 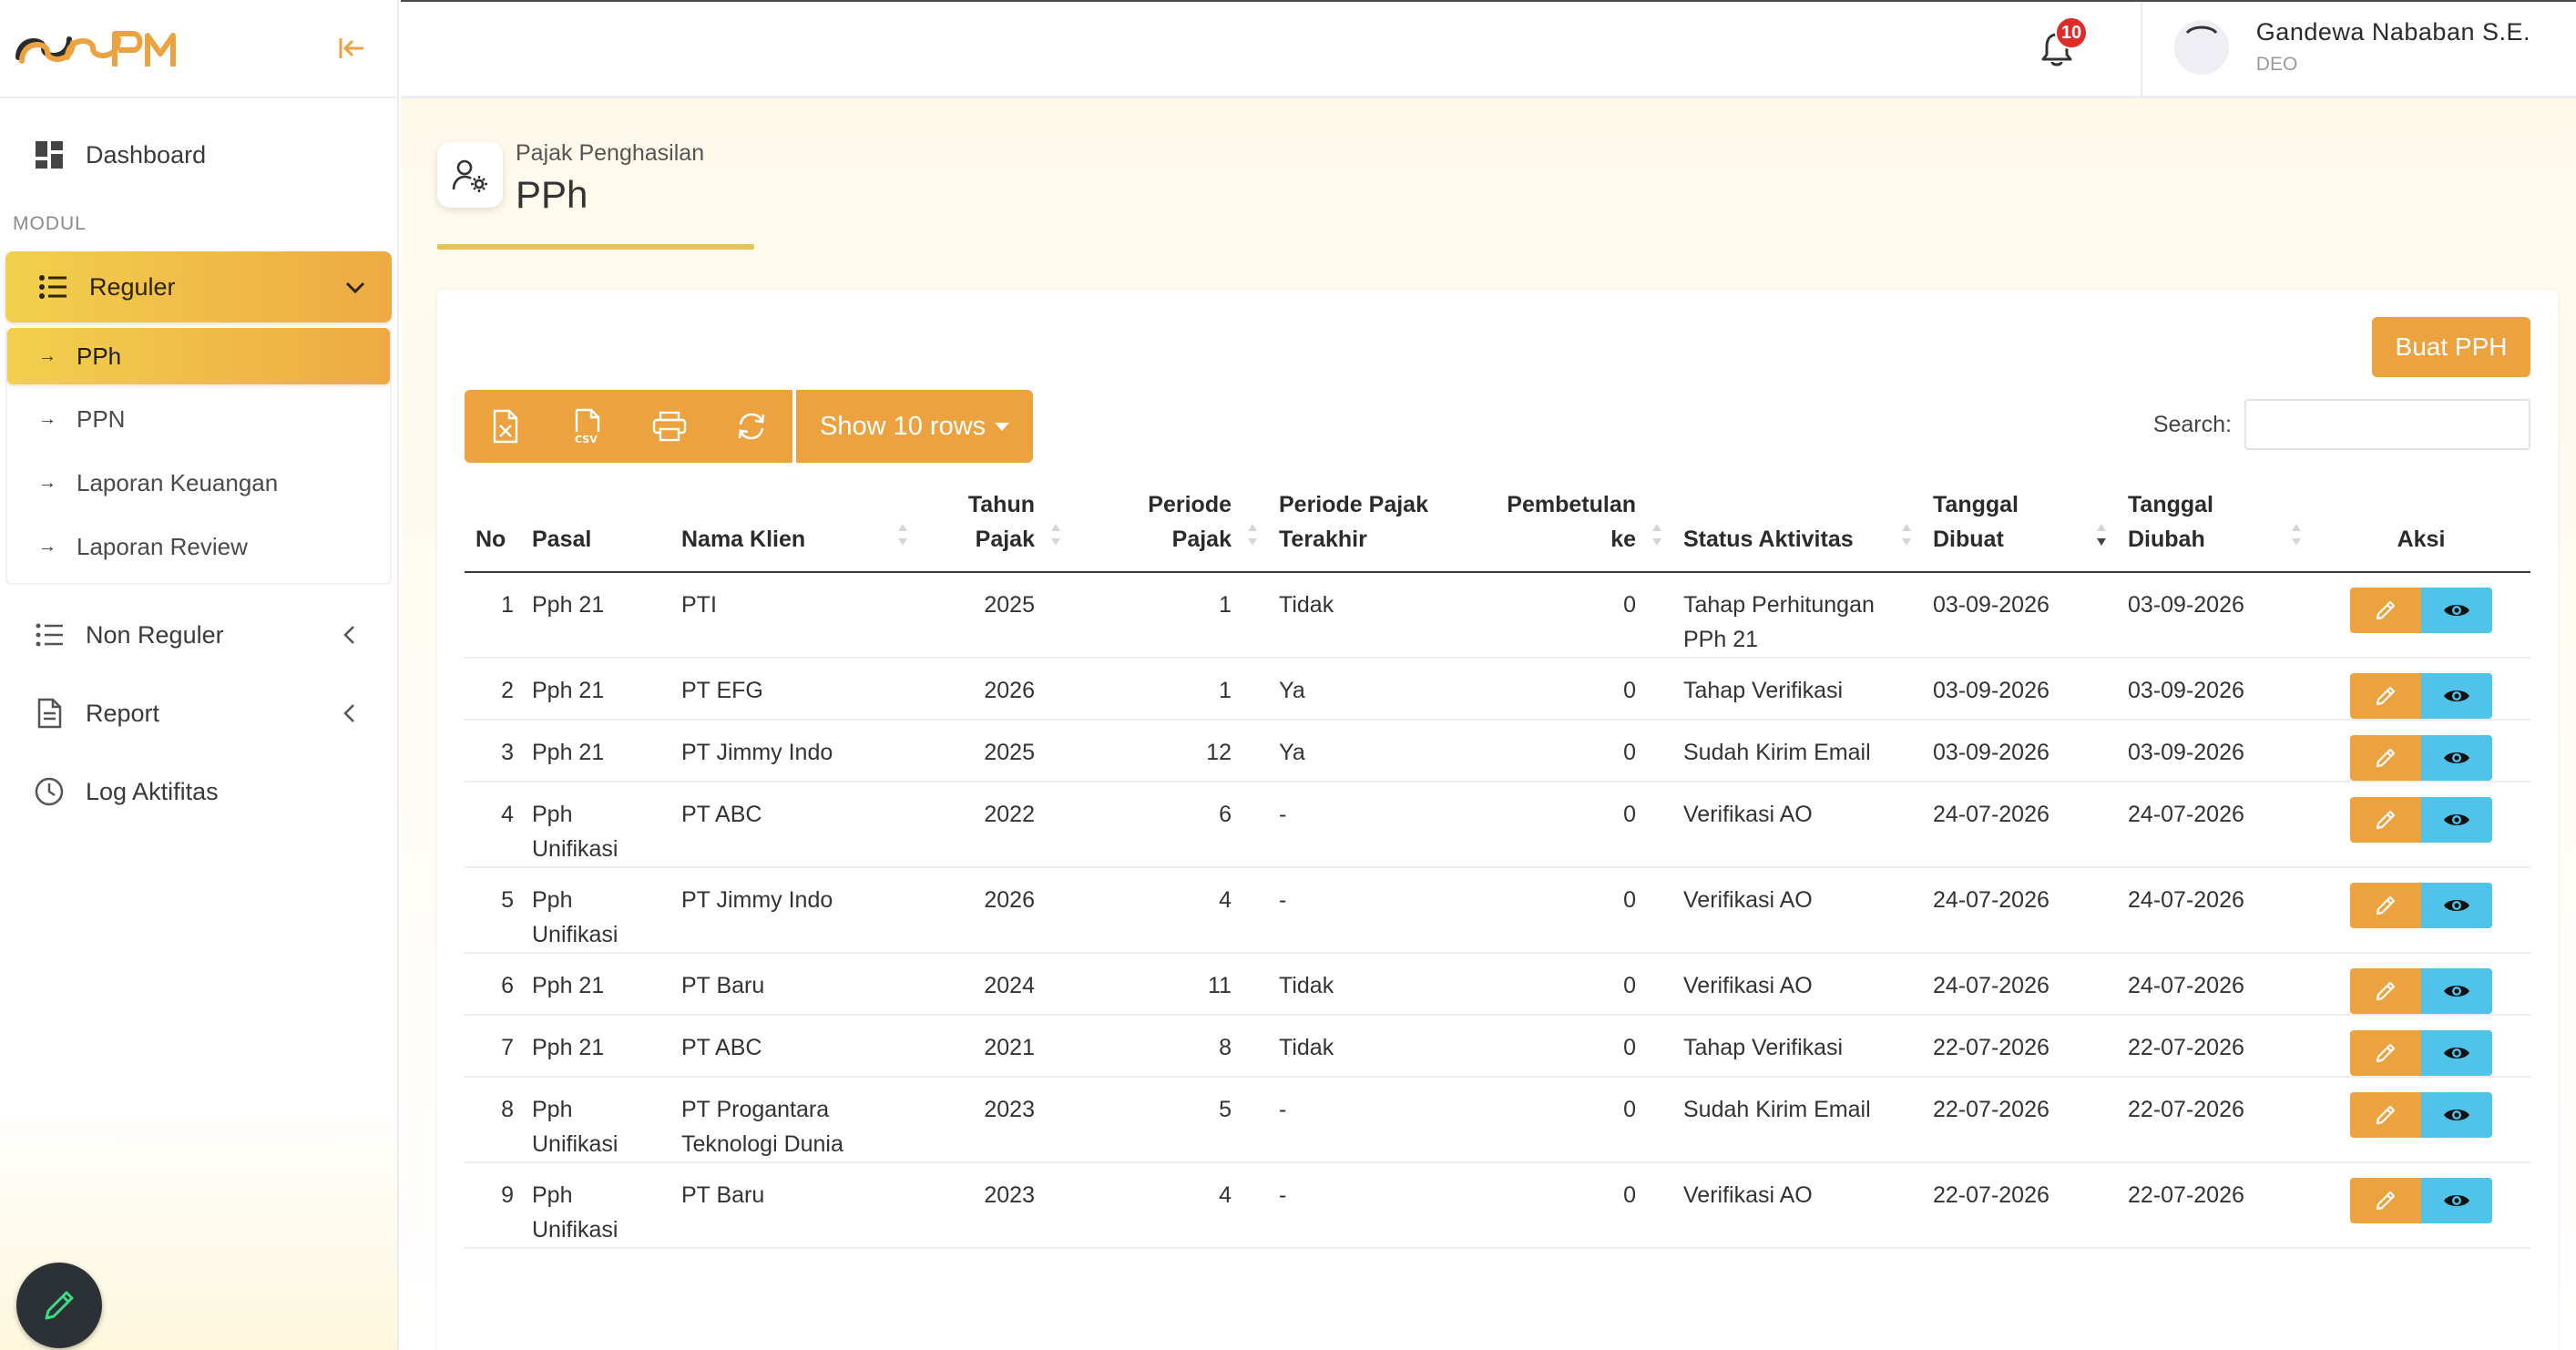 What do you see at coordinates (123, 713) in the screenshot?
I see `sidebar-item-label: Report` at bounding box center [123, 713].